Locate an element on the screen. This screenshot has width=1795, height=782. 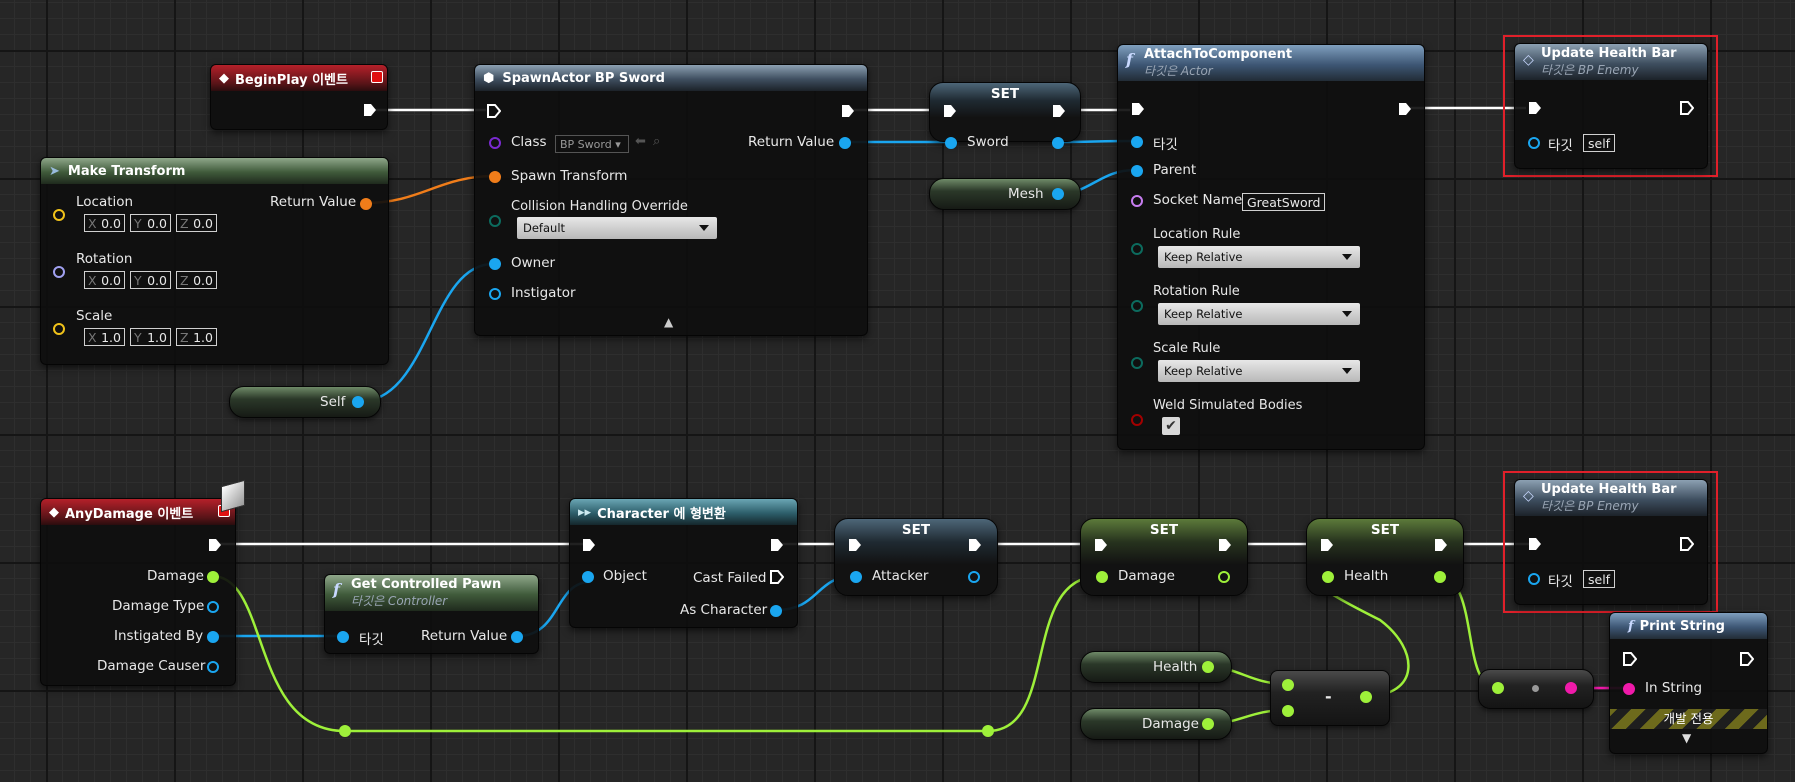
location-z: Z 0.0 is located at coordinates (196, 223).